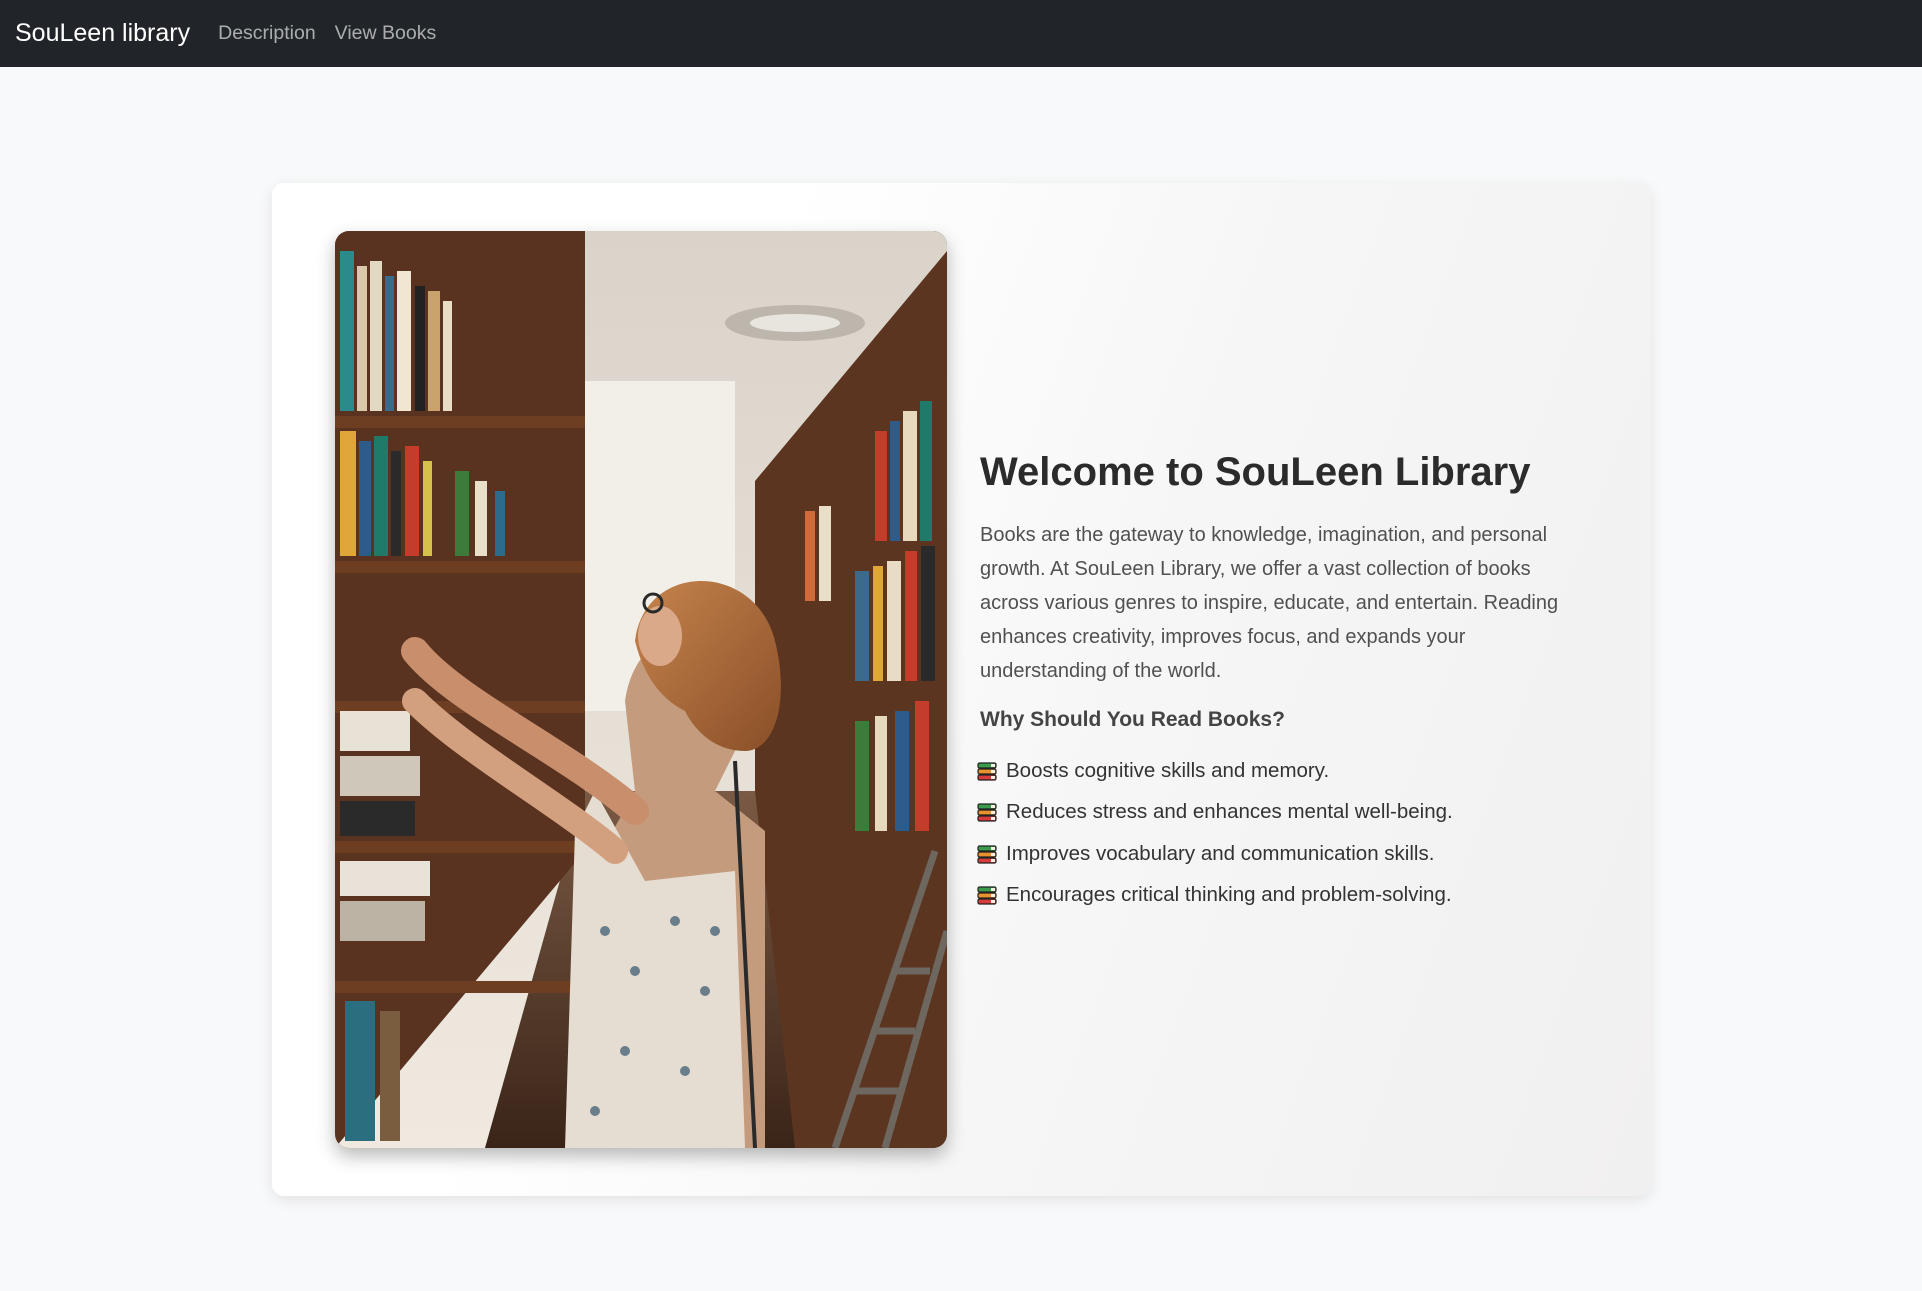  Describe the element at coordinates (1255, 472) in the screenshot. I see `page-title: Welcome to SouLeen Library` at that location.